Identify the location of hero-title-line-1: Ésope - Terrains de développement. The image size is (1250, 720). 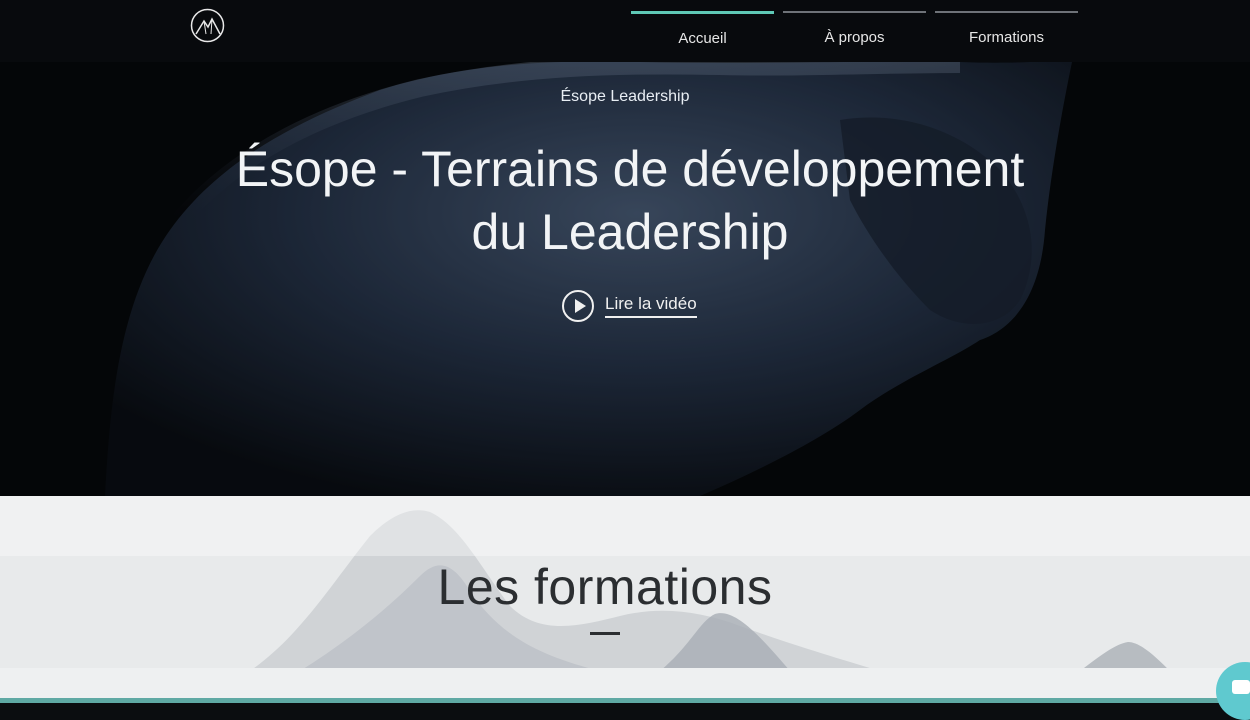
(630, 169).